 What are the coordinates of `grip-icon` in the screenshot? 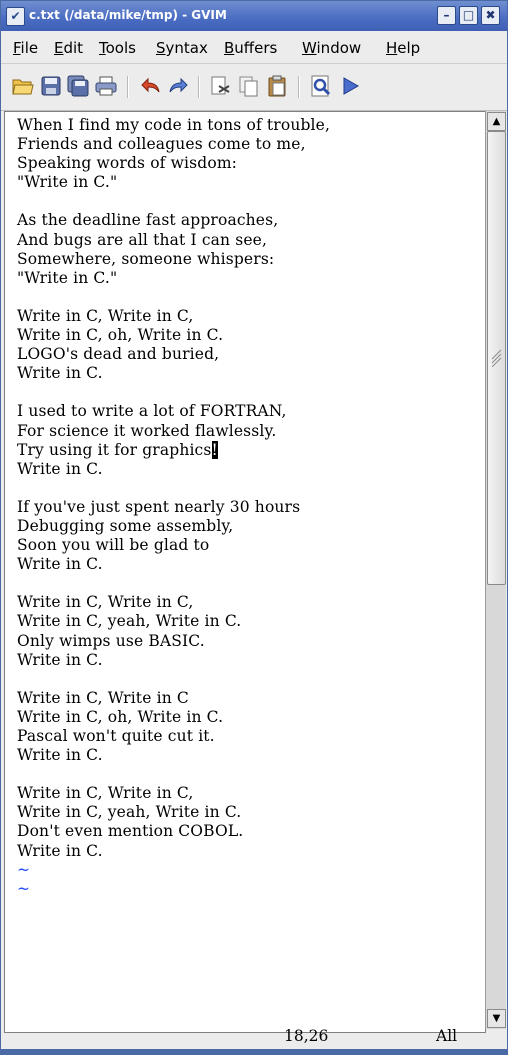 It's located at (496, 358).